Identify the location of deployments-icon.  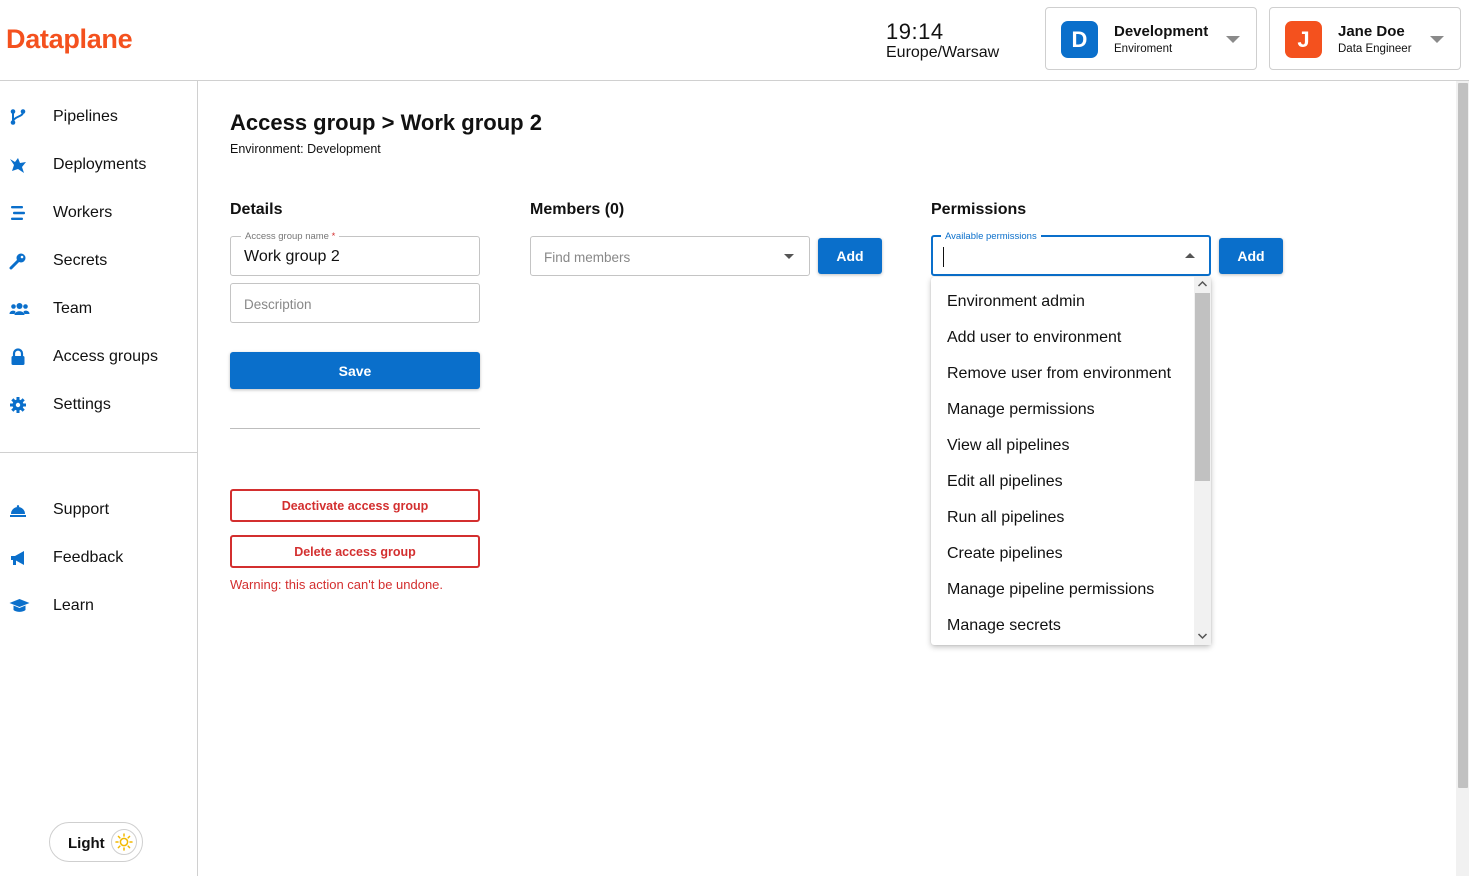
(18, 165).